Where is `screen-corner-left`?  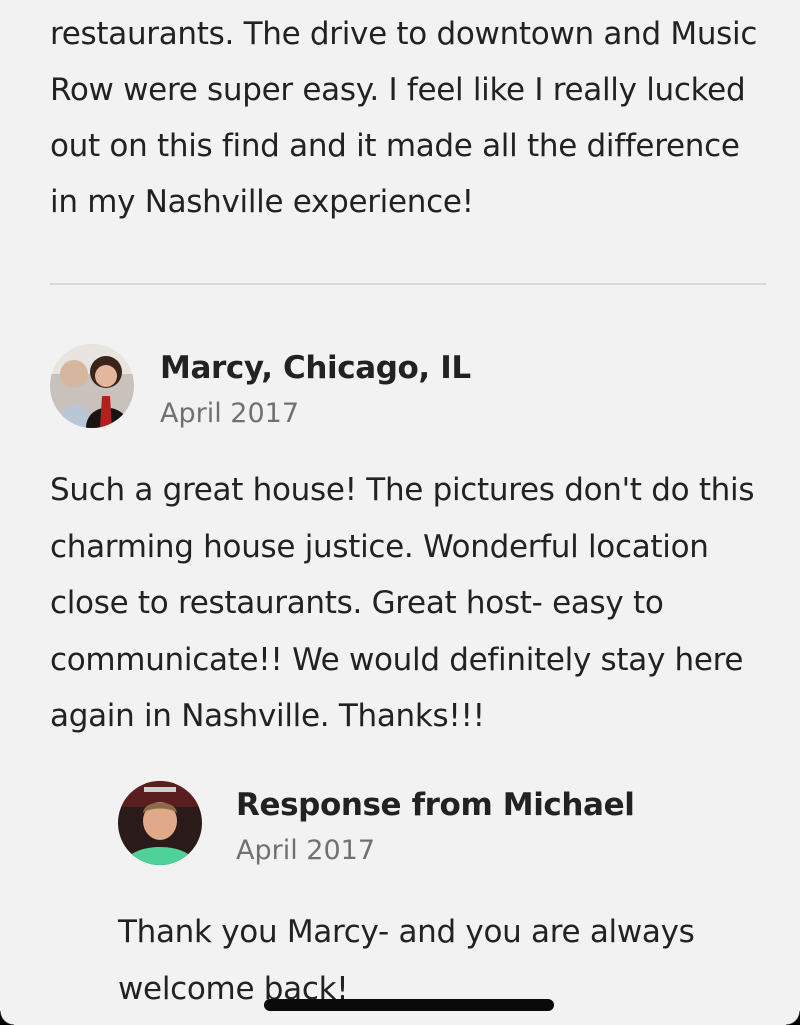 screen-corner-left is located at coordinates (7, 1018).